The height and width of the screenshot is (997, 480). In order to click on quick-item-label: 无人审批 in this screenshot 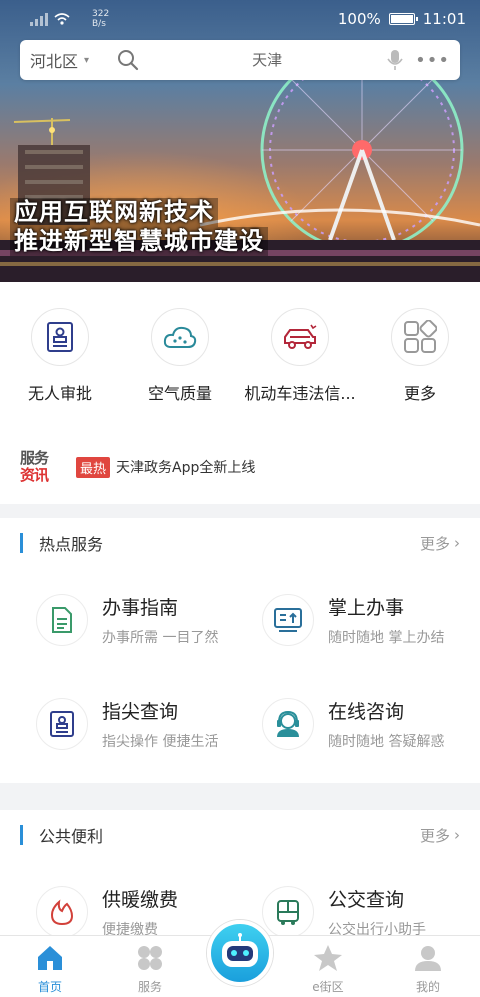, I will do `click(59, 393)`.